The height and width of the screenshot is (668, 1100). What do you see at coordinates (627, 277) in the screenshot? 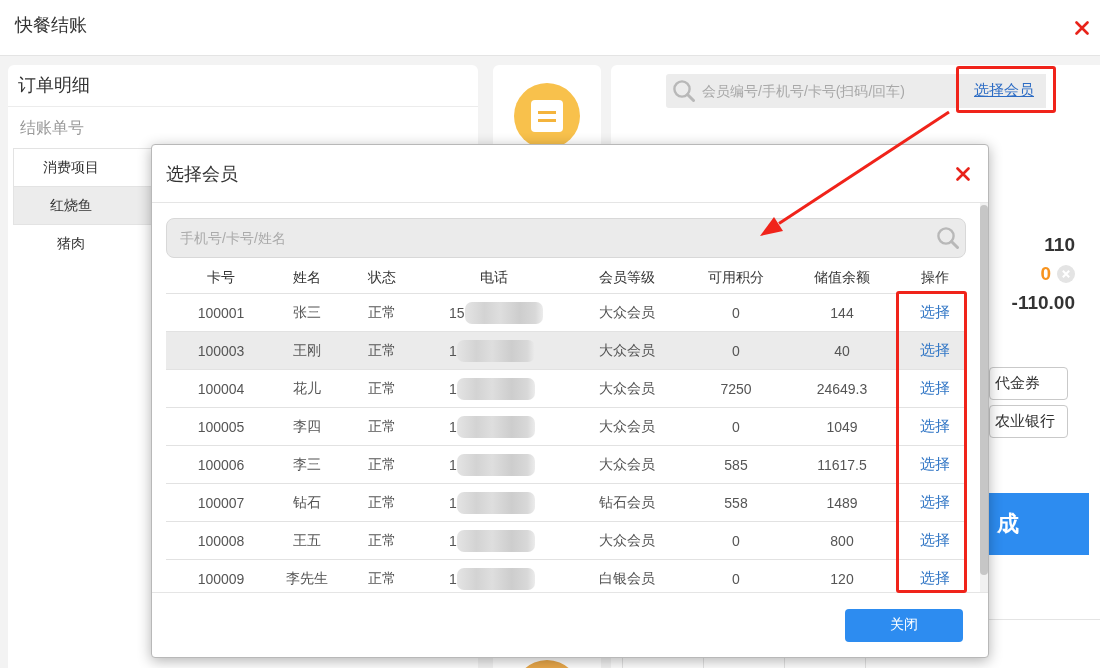
I see `column-header: 会员等级` at bounding box center [627, 277].